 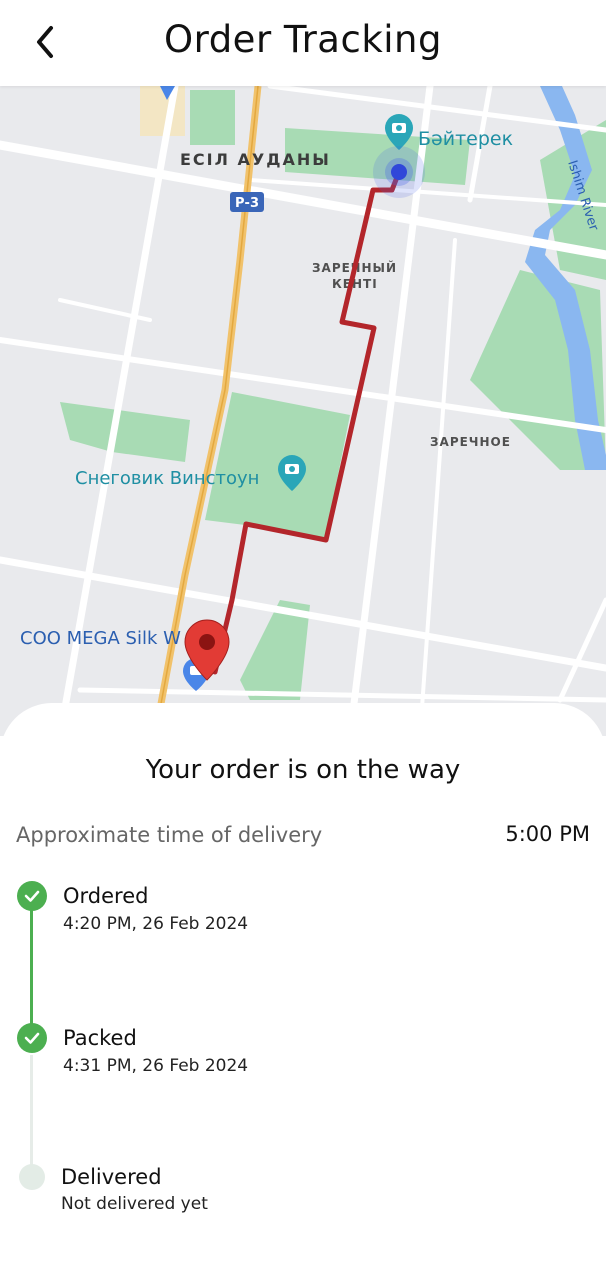 I want to click on eta-label: Approximate time of delivery, so click(x=169, y=835).